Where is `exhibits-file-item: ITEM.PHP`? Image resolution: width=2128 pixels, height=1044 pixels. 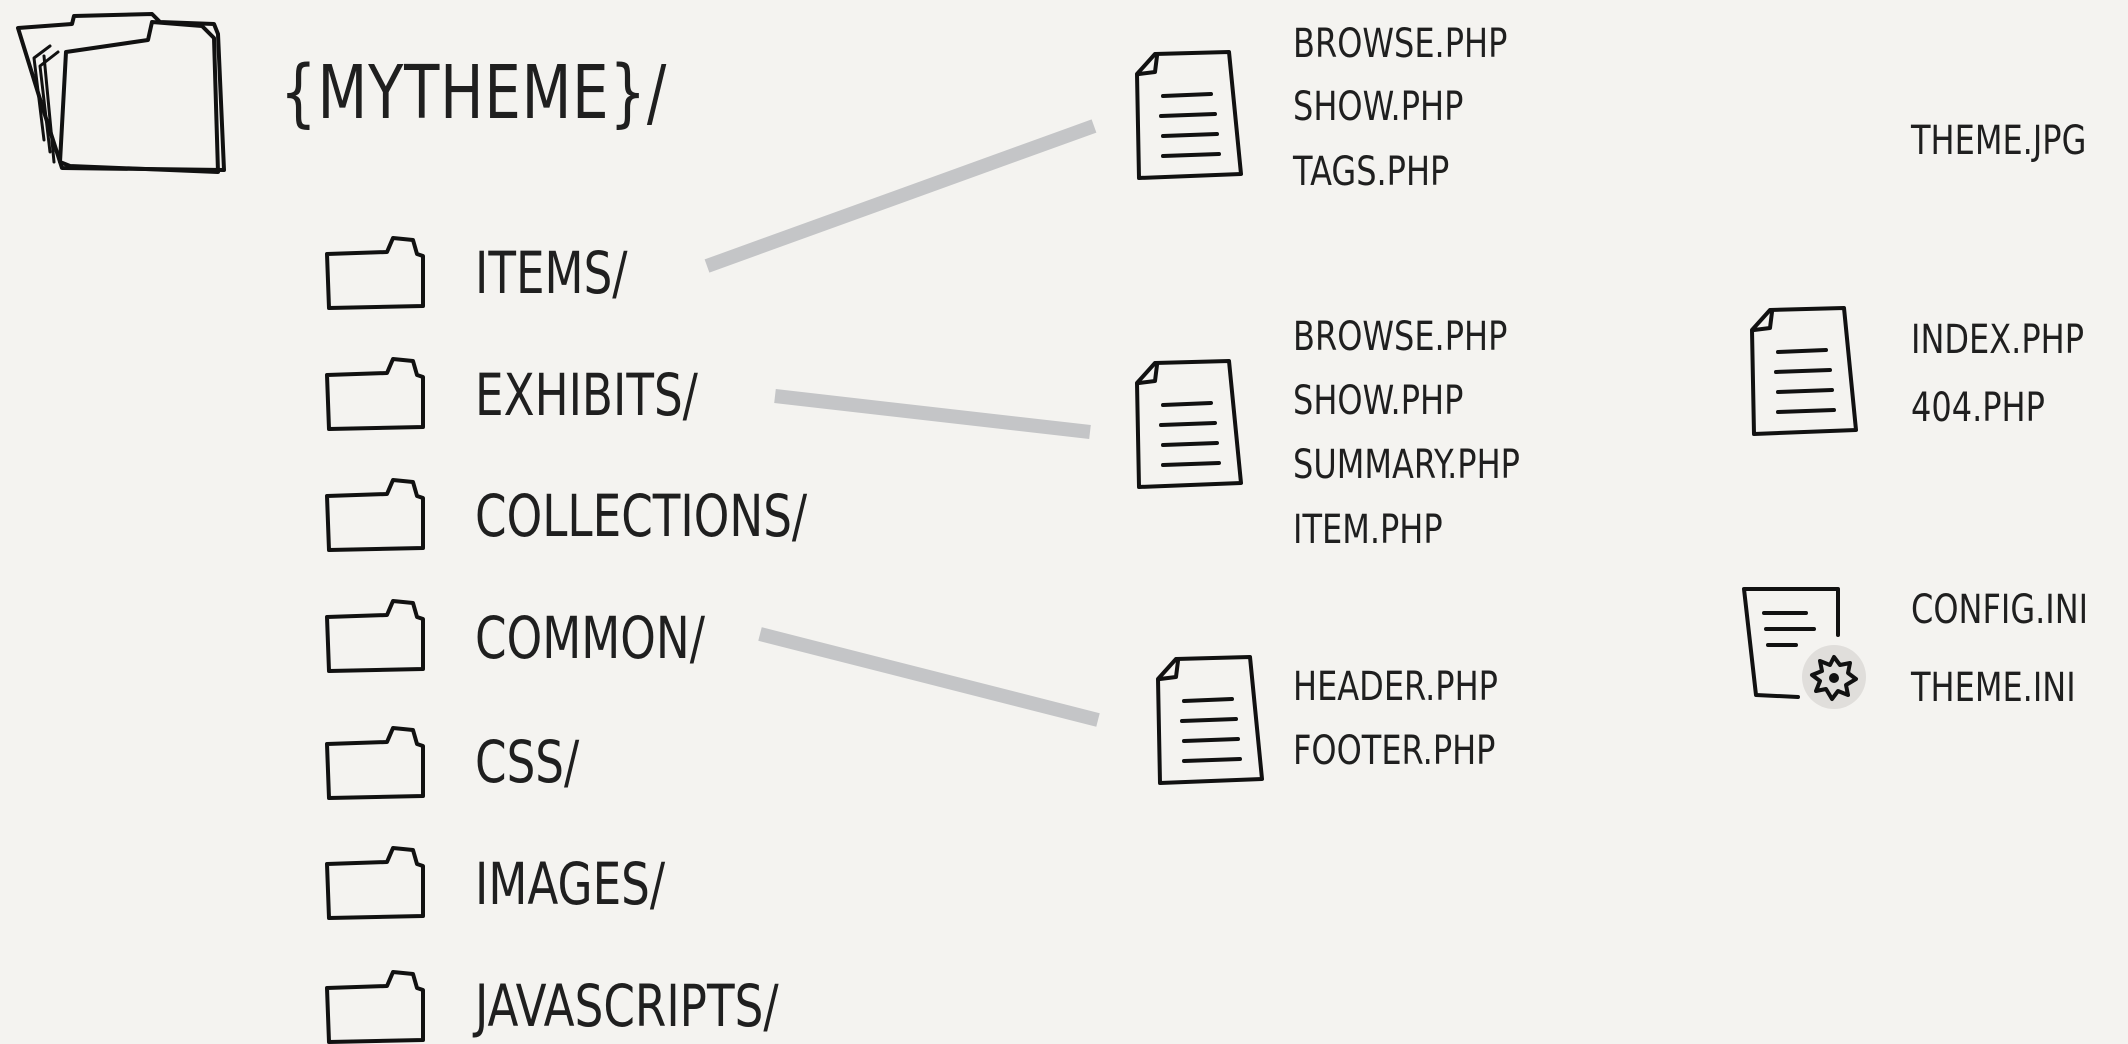 exhibits-file-item: ITEM.PHP is located at coordinates (1368, 530).